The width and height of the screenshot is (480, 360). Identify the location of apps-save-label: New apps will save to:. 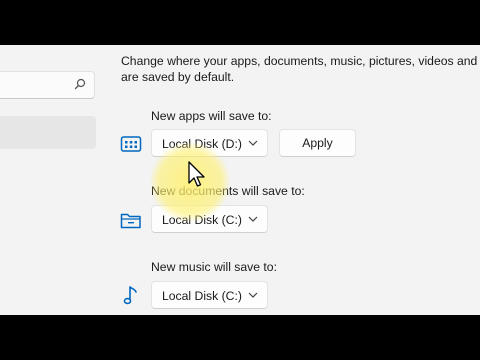
(211, 116).